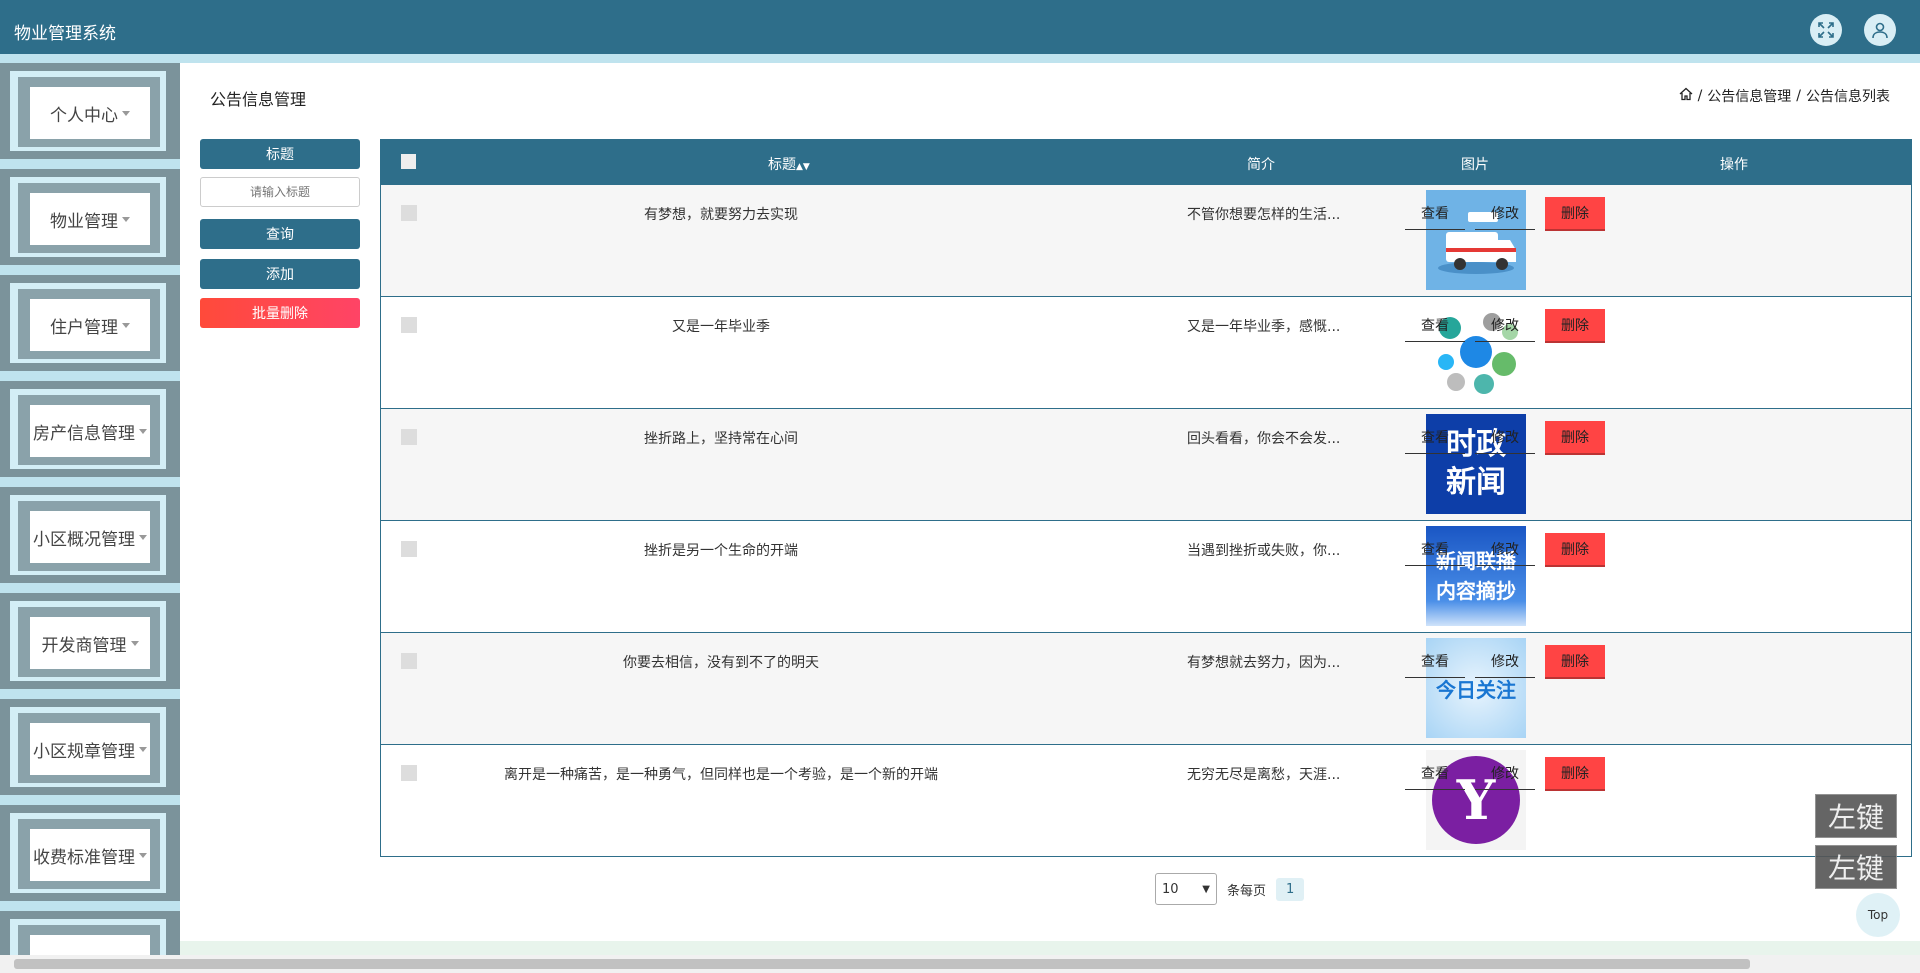 This screenshot has width=1920, height=973. I want to click on sidebar-item-residents: 住户管理, so click(90, 323).